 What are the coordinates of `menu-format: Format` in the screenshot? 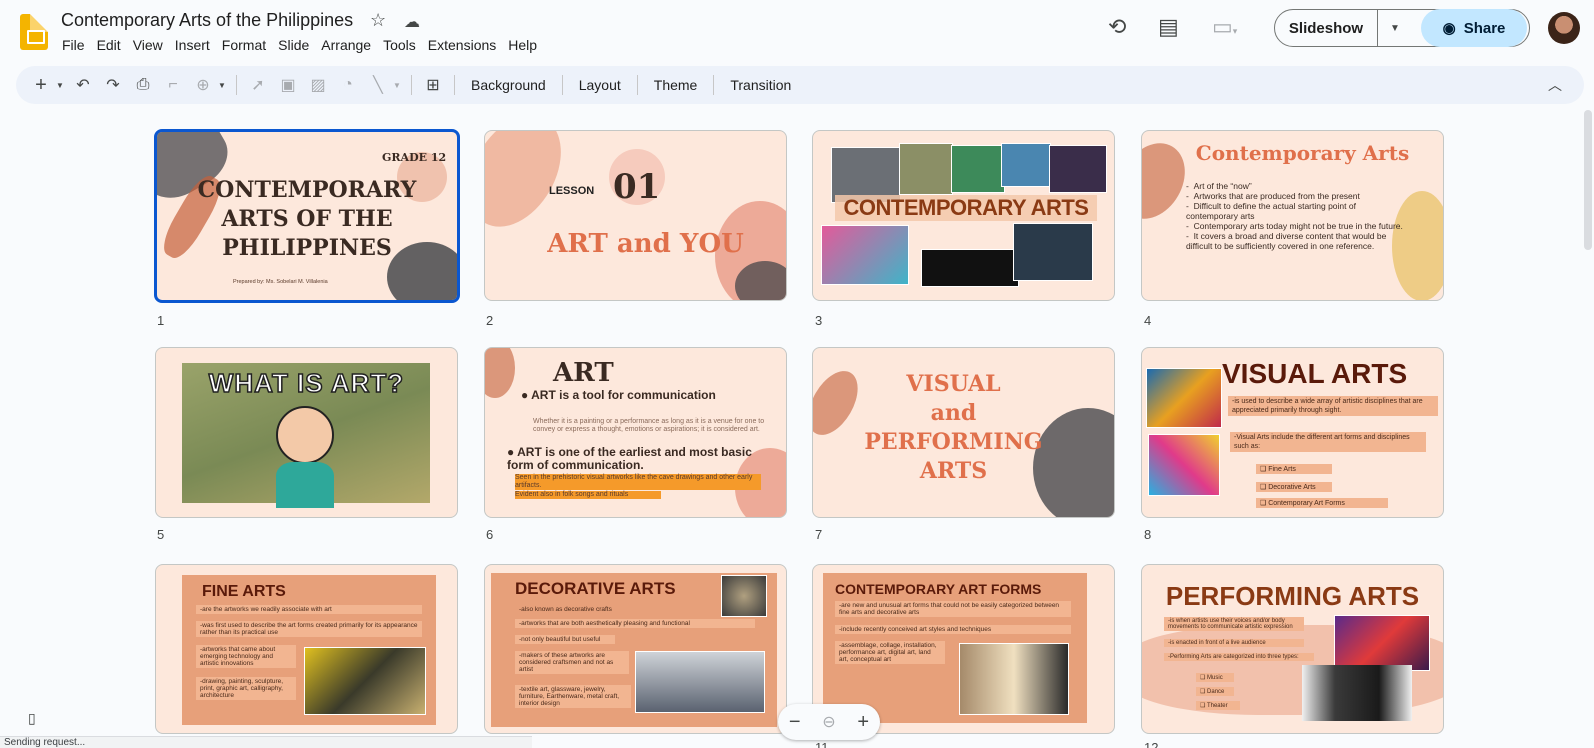 It's located at (244, 45).